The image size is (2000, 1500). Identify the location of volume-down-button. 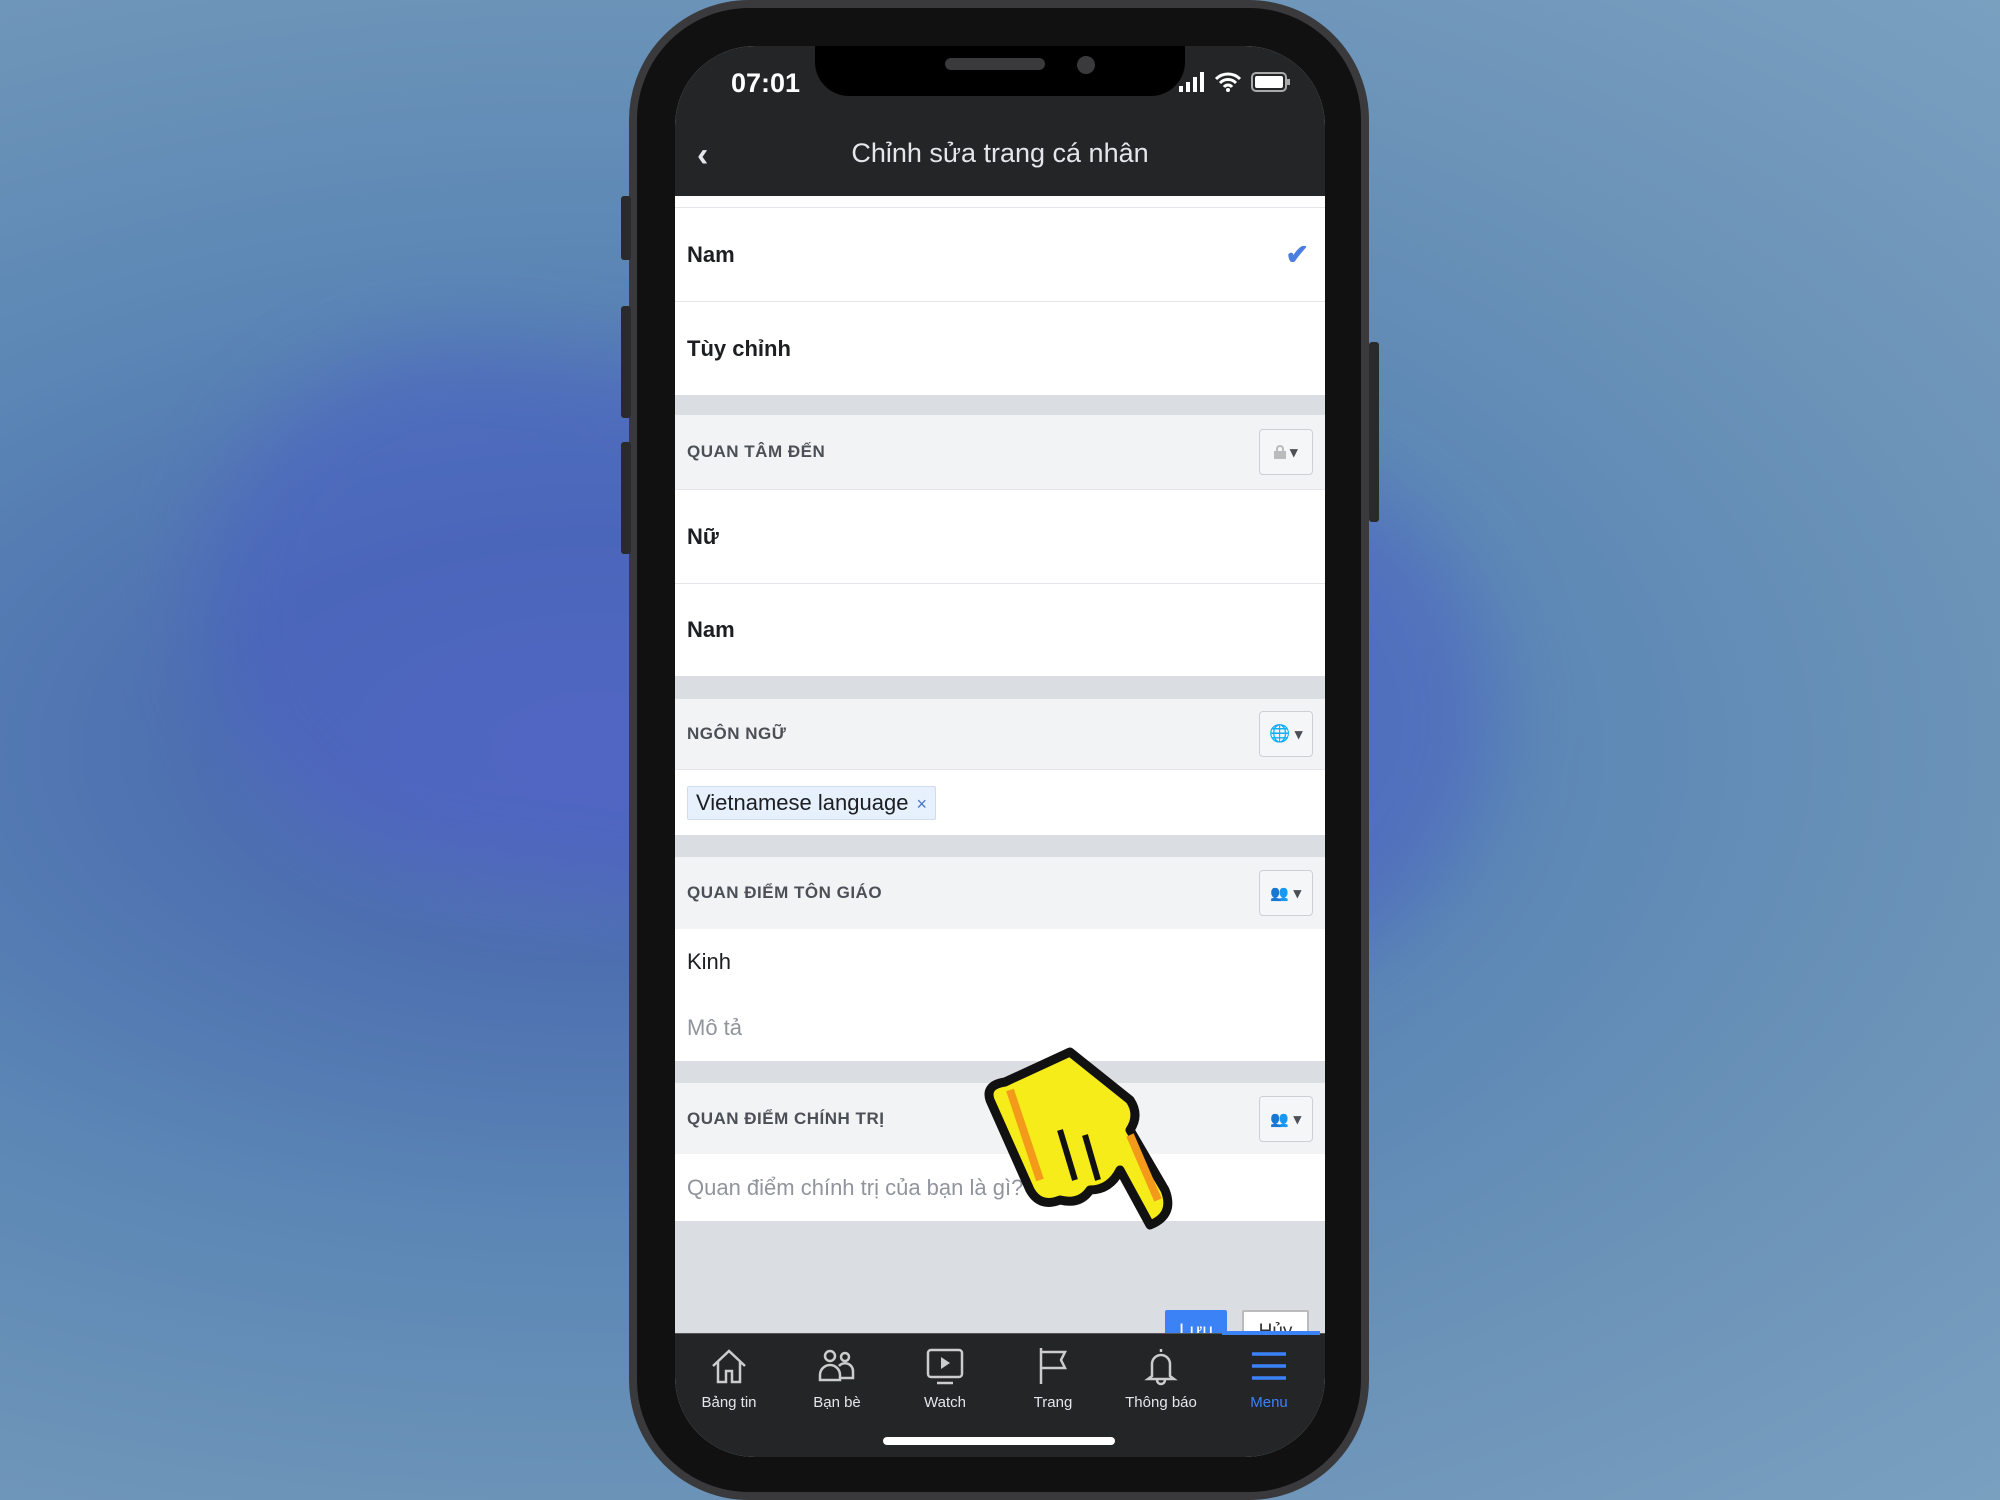
(626, 498).